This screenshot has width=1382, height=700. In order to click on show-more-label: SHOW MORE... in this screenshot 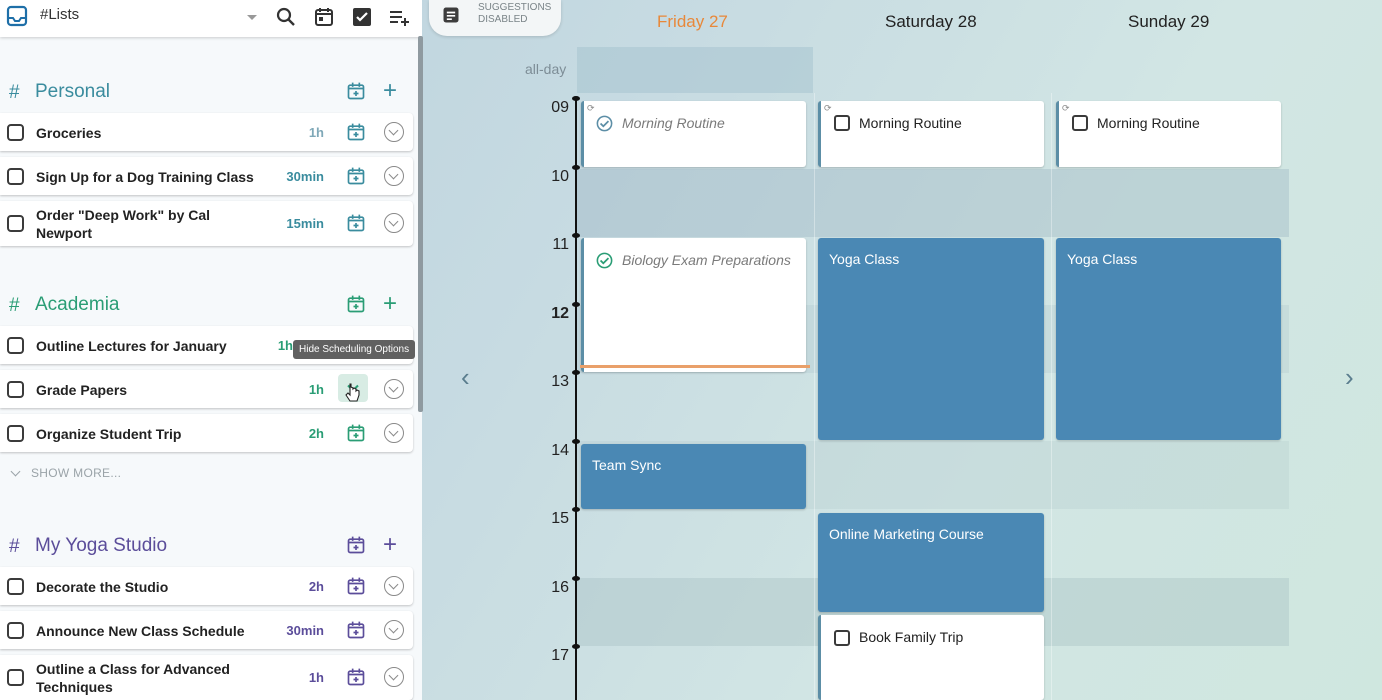, I will do `click(76, 473)`.